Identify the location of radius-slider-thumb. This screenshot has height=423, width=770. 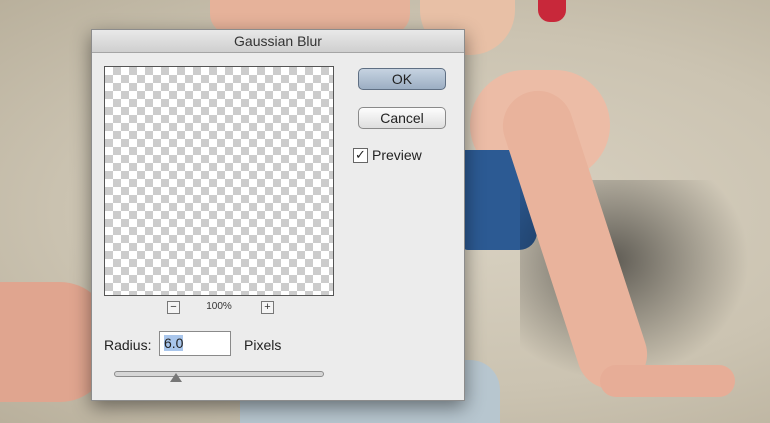
(176, 377).